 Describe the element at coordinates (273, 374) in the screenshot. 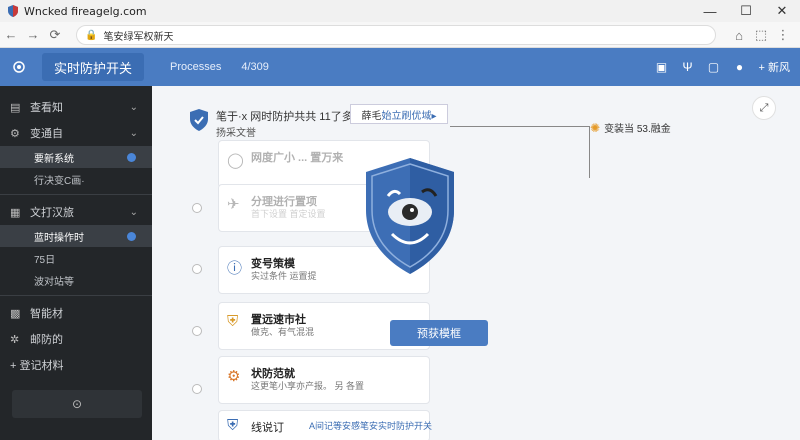

I see `card-title: 状防范就` at that location.